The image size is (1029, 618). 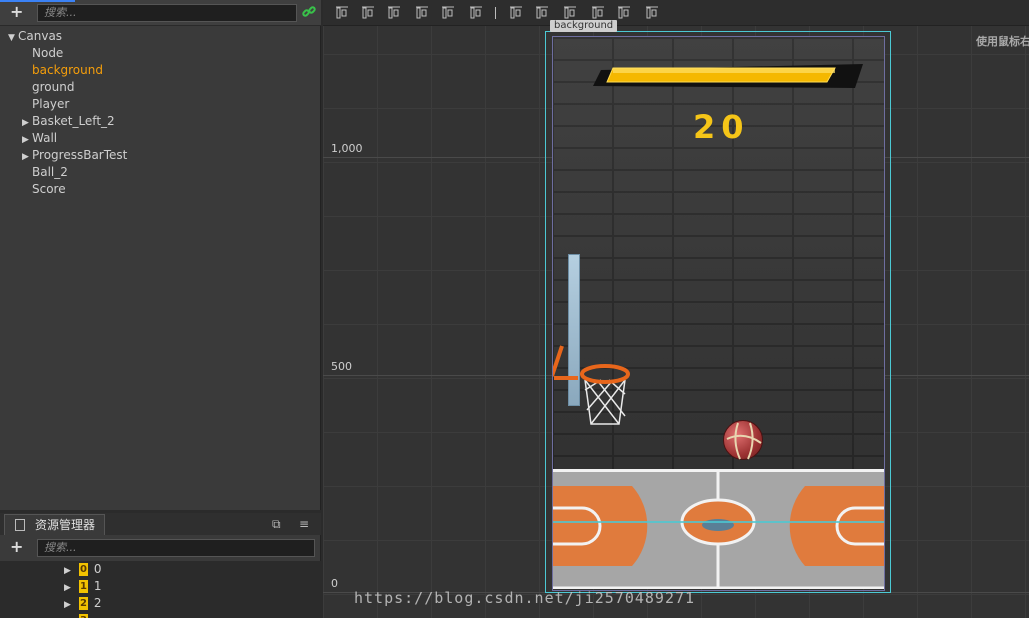 What do you see at coordinates (598, 13) in the screenshot?
I see `distribute-left-icon` at bounding box center [598, 13].